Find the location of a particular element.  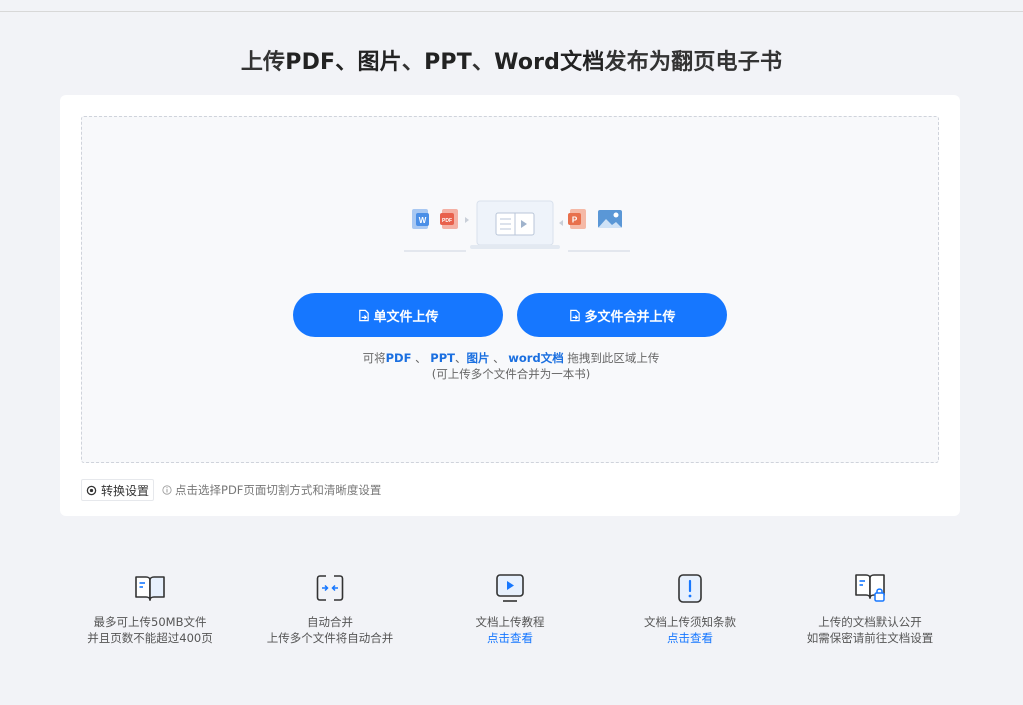

privacy-book-icon is located at coordinates (870, 588).